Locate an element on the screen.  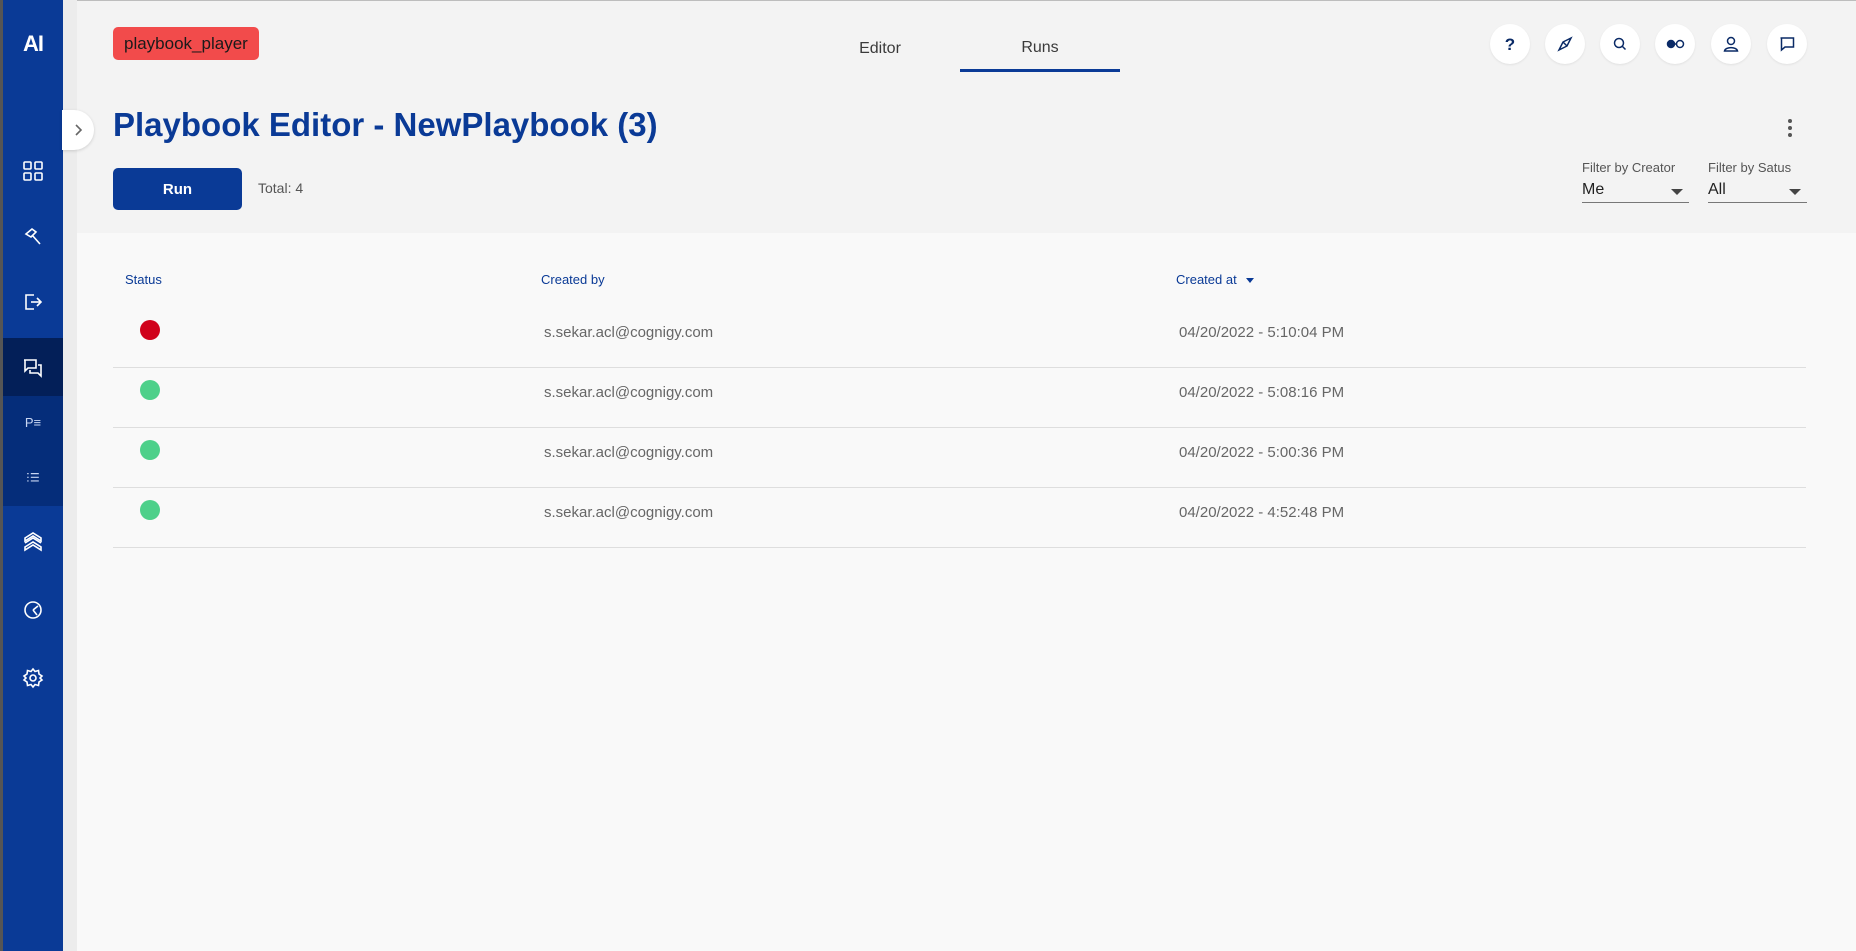
filter-status-select: All is located at coordinates (1757, 192).